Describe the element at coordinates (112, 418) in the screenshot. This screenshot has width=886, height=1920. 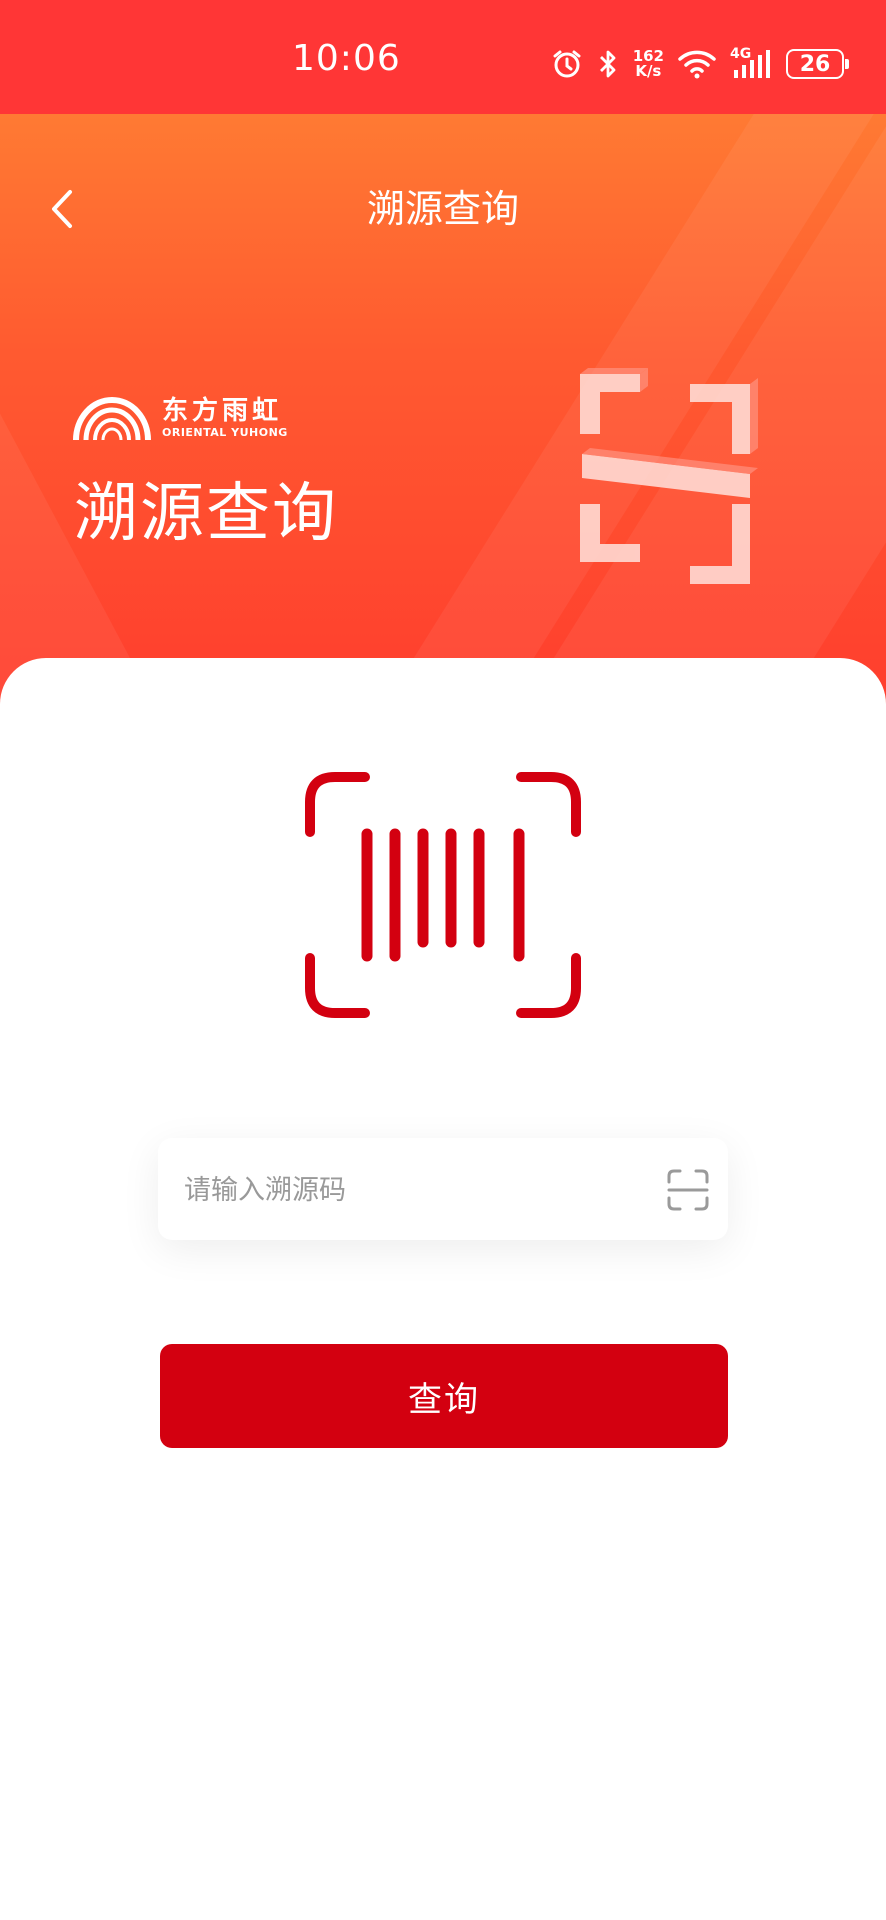
I see `rainbow-arch-icon` at that location.